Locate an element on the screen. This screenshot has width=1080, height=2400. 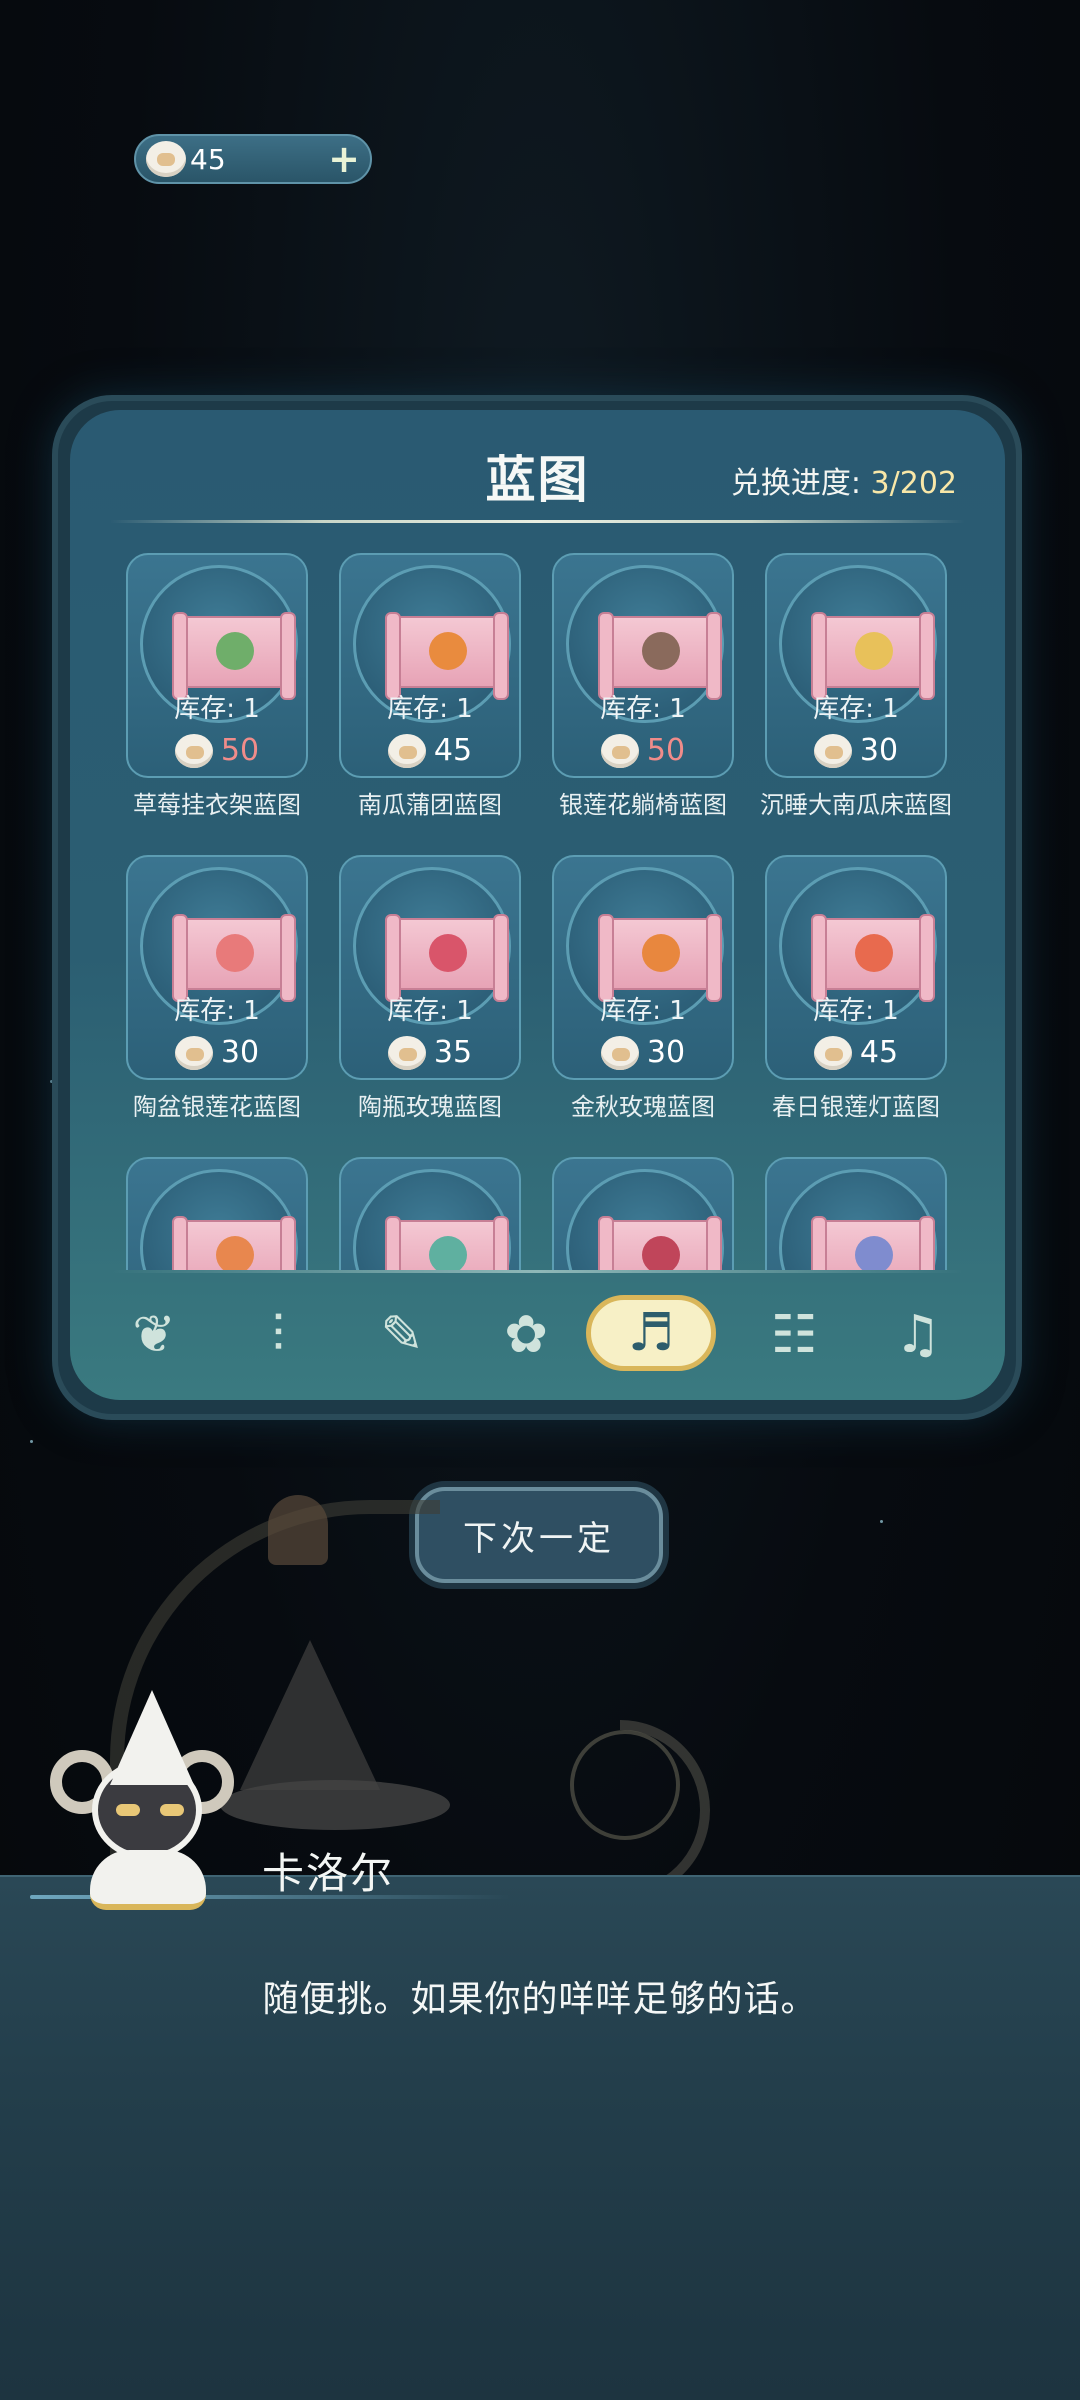
progress-label: 兑换进度: is located at coordinates (800, 483).